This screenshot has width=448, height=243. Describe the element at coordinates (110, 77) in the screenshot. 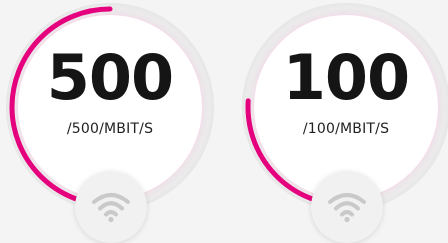

I see `speed-value: 500` at that location.